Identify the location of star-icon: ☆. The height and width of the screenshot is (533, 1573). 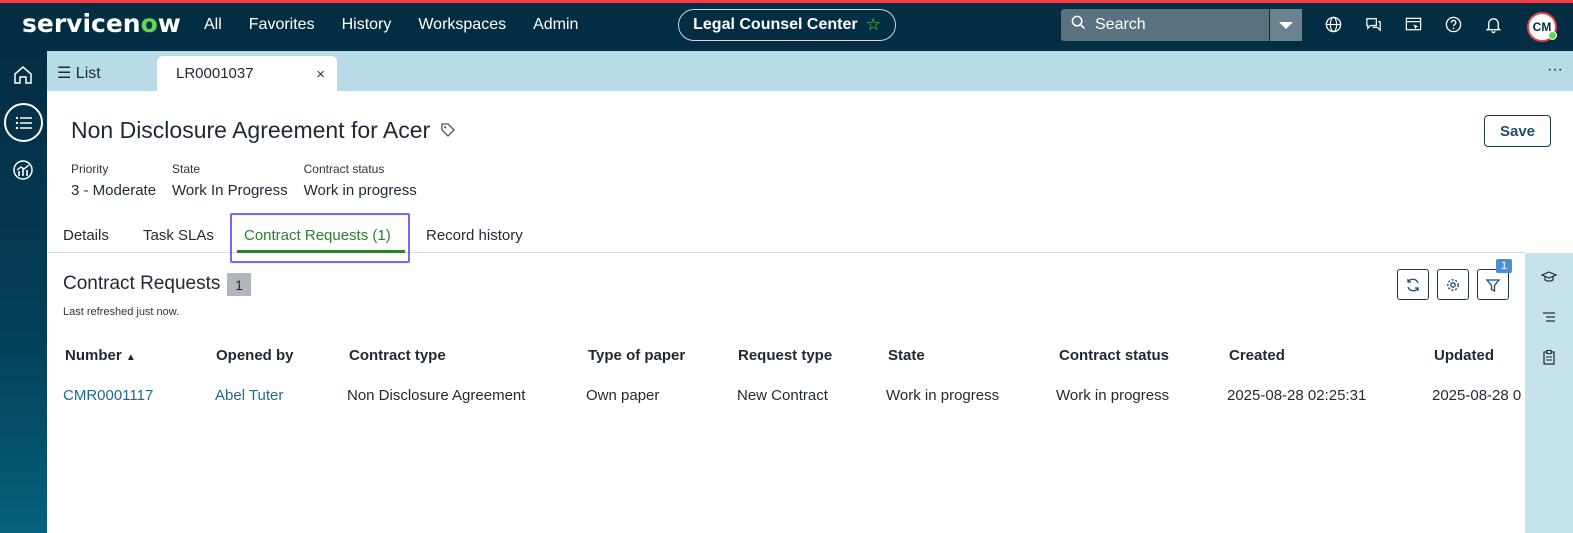
(873, 25).